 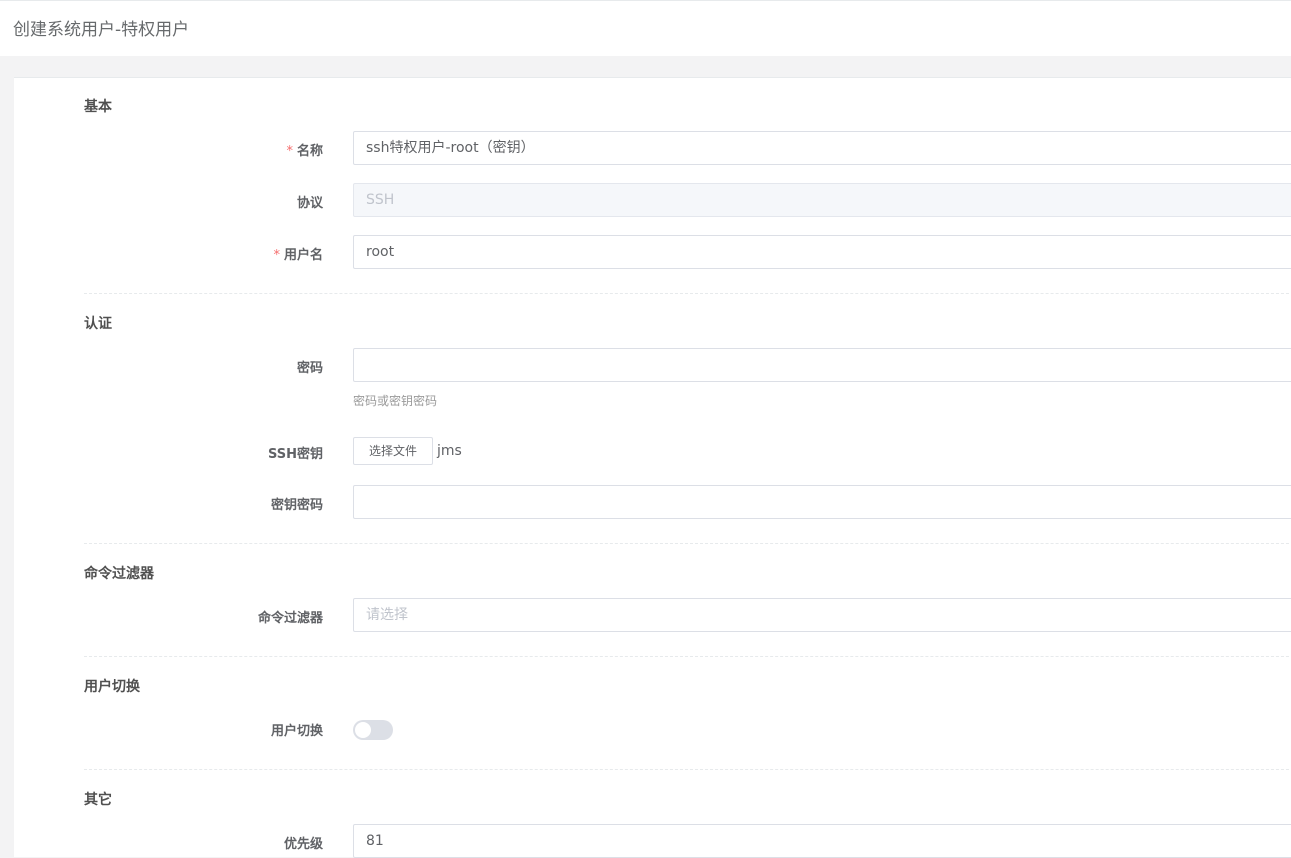 What do you see at coordinates (98, 800) in the screenshot?
I see `section-title-other: 其它` at bounding box center [98, 800].